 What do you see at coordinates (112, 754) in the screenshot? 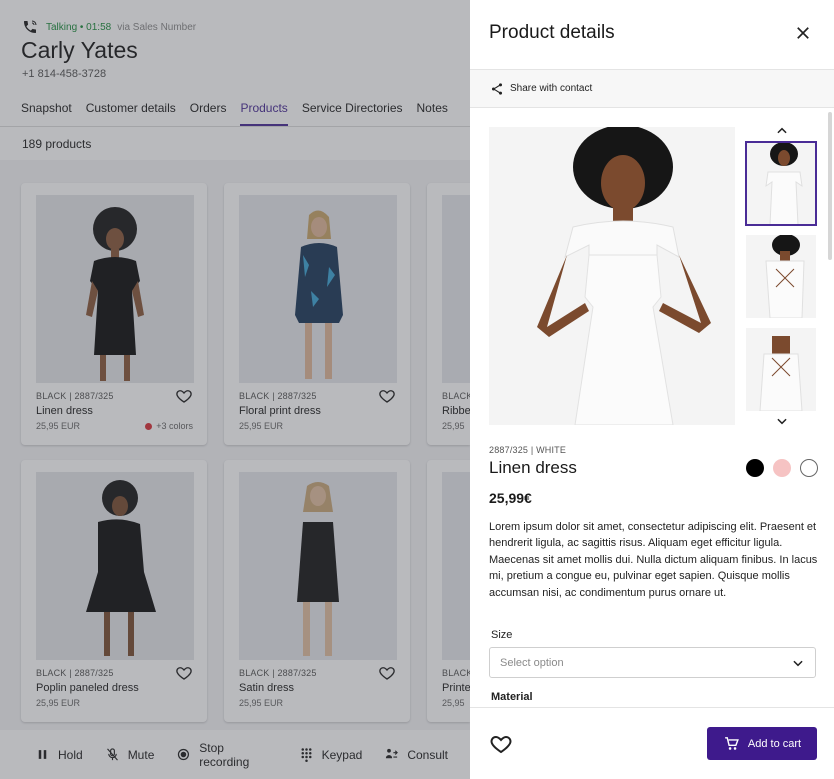
I see `mic-off-icon` at bounding box center [112, 754].